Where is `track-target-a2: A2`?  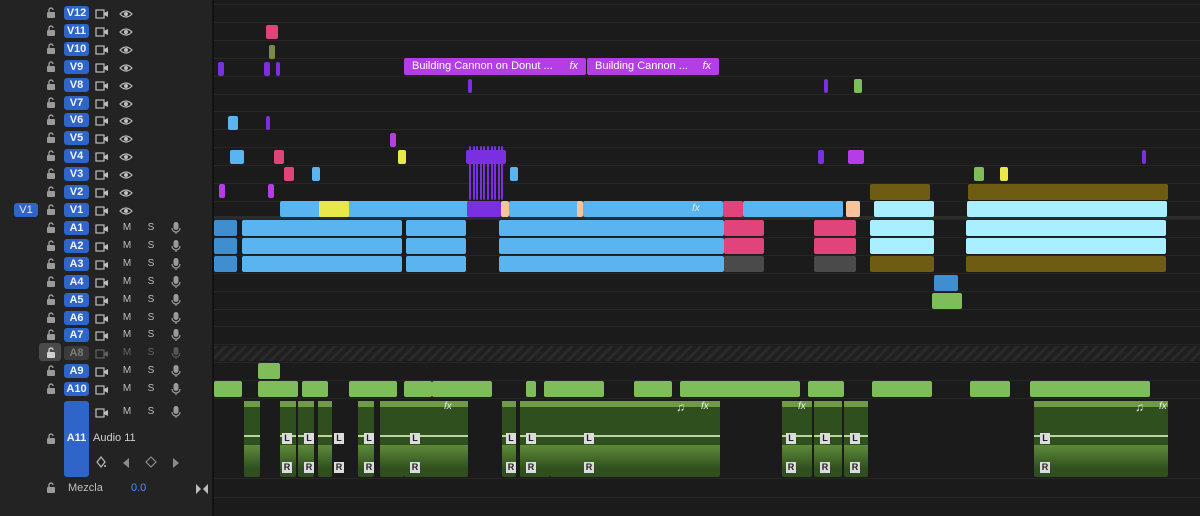 track-target-a2: A2 is located at coordinates (76, 245).